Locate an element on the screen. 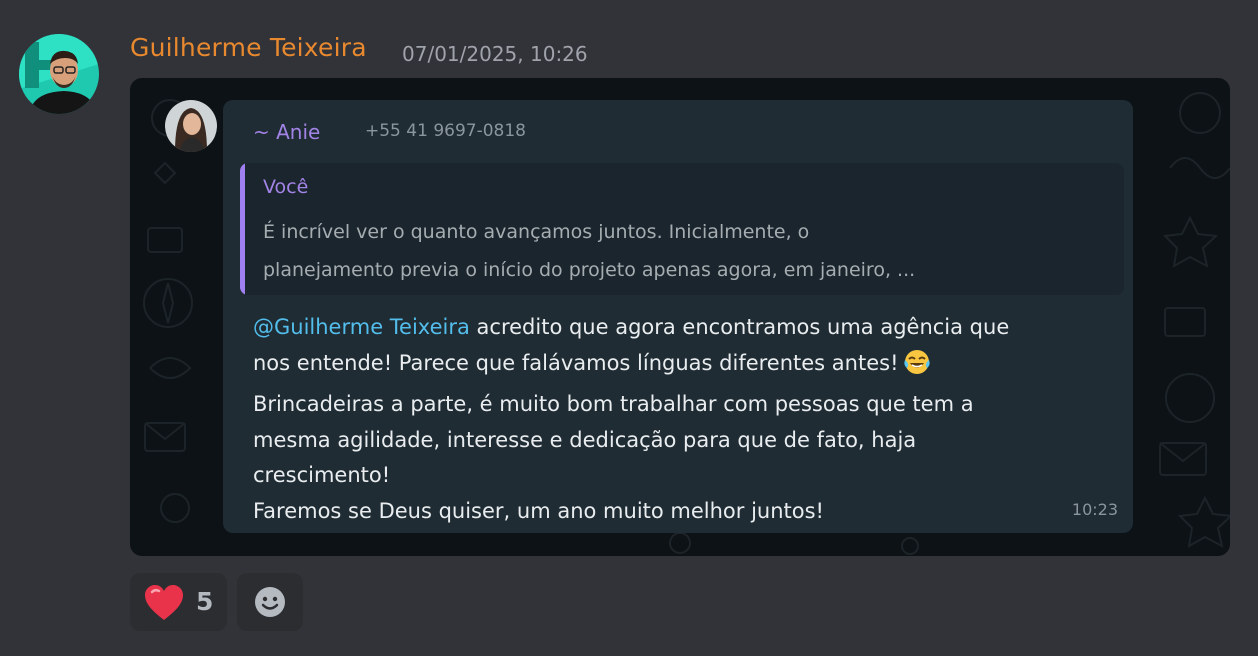 This screenshot has width=1258, height=656. sender-phone: +55 41 9697-0818 is located at coordinates (445, 131).